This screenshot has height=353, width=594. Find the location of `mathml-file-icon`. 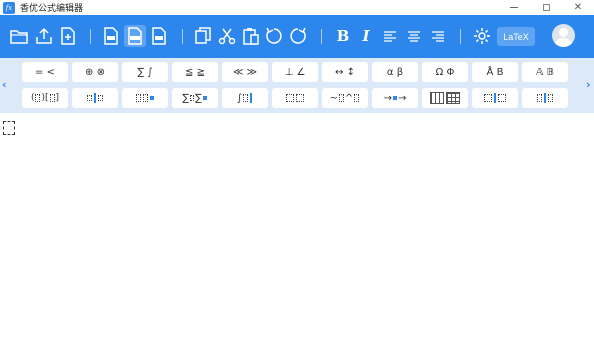

mathml-file-icon is located at coordinates (135, 36).